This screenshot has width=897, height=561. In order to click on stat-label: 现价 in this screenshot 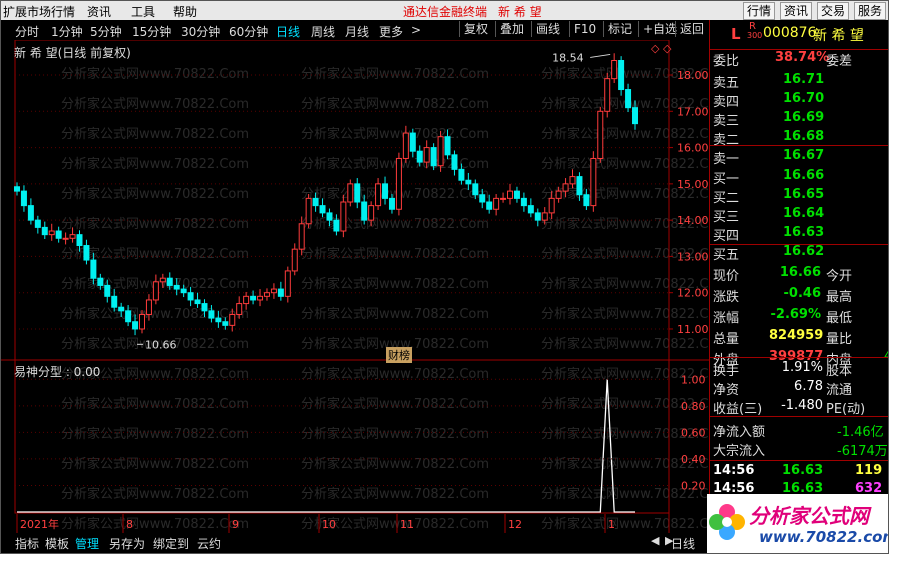, I will do `click(726, 276)`.